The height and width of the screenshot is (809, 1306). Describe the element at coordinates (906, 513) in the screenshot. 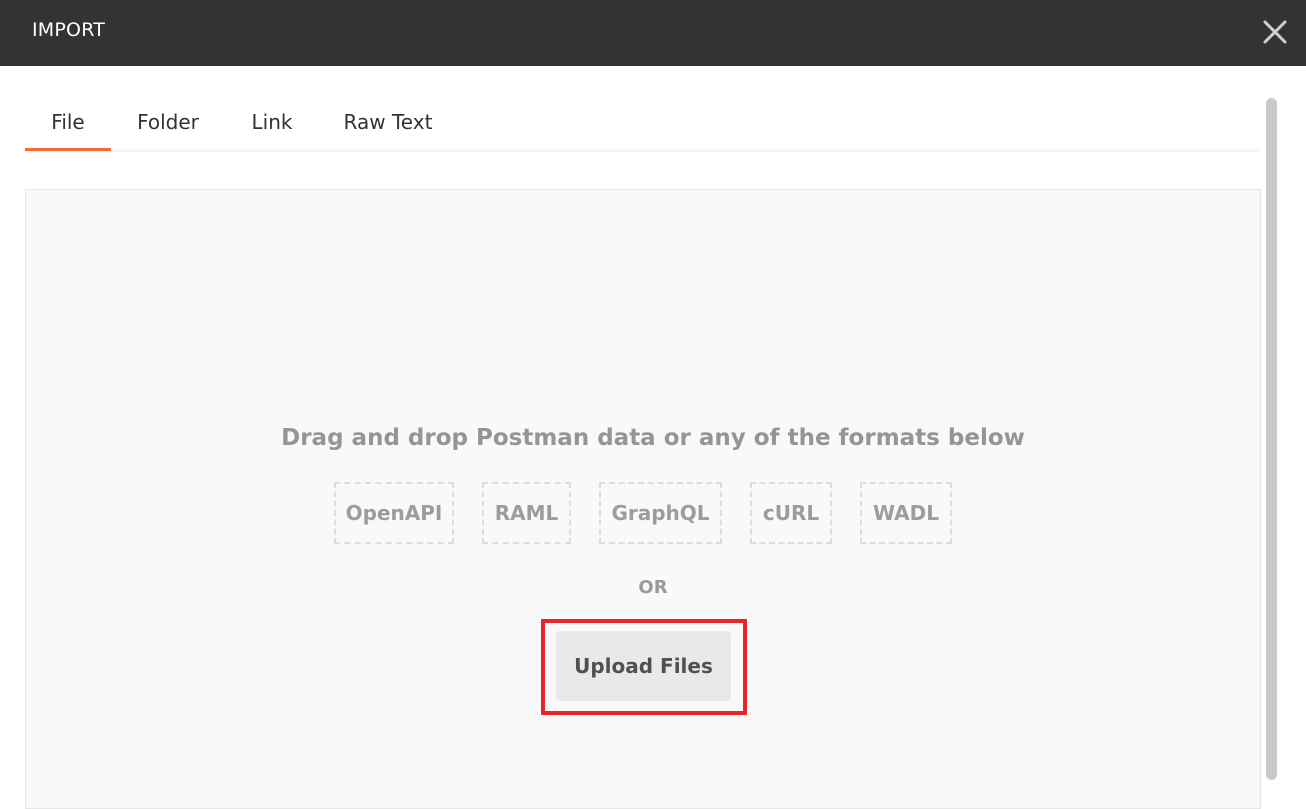

I see `format-wadl: WADL` at that location.